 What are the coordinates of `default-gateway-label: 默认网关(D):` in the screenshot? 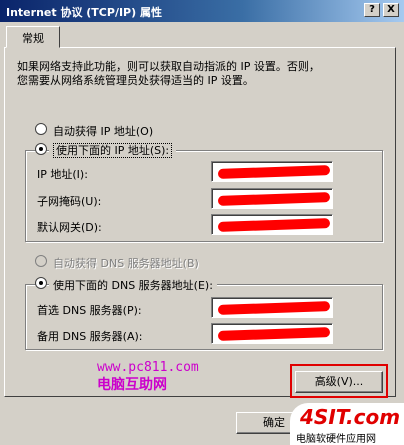 It's located at (69, 227).